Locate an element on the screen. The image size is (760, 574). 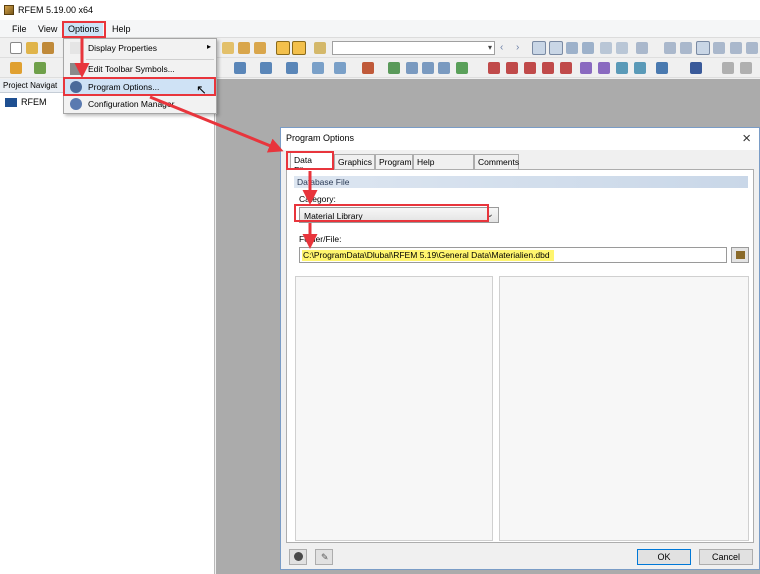
open-folder-icon is located at coordinates (32, 48).